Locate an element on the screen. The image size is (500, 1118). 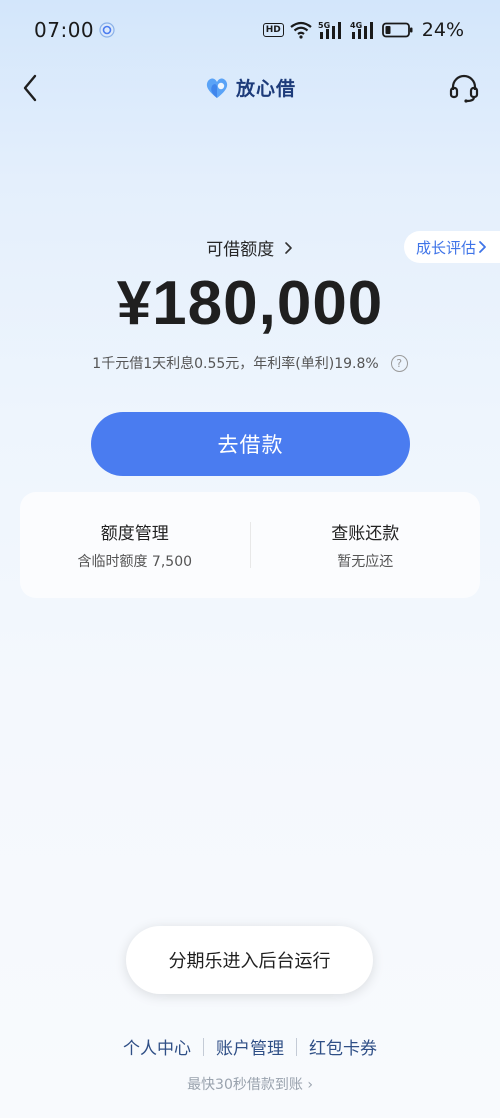
customer-service-button is located at coordinates (464, 88).